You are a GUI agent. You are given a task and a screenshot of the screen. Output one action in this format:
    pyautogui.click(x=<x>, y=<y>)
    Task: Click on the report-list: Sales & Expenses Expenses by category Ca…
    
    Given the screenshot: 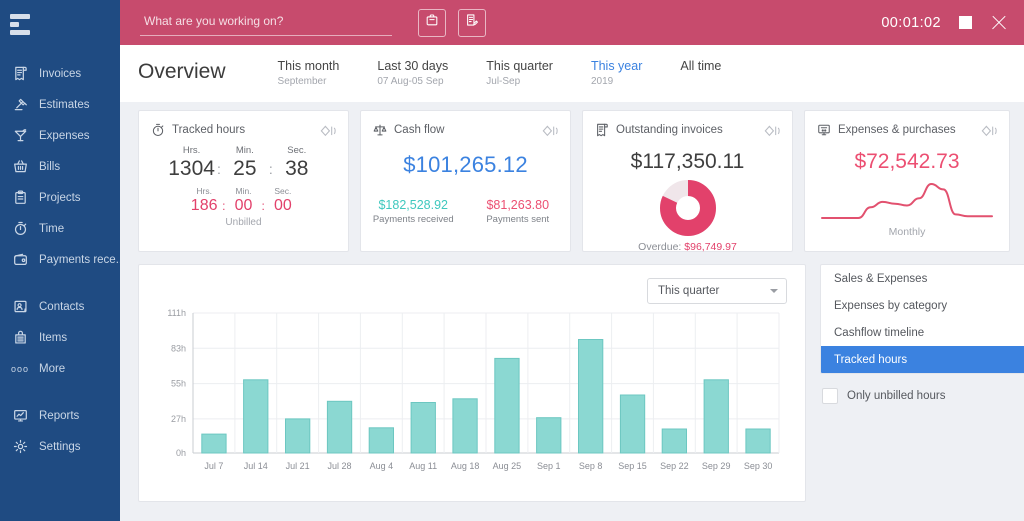 What is the action you would take?
    pyautogui.click(x=922, y=319)
    